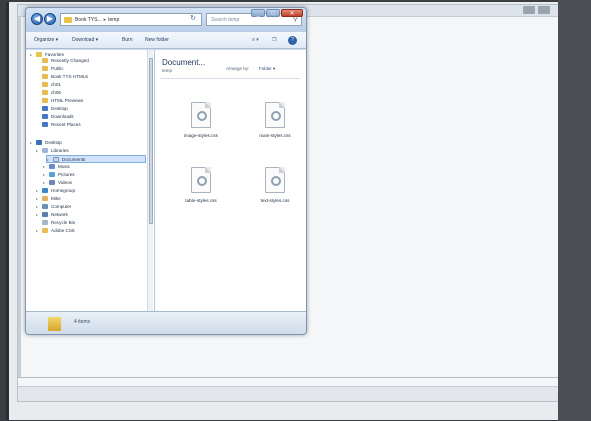 The width and height of the screenshot is (591, 421). I want to click on nav-tree-label: Public, so click(57, 68).